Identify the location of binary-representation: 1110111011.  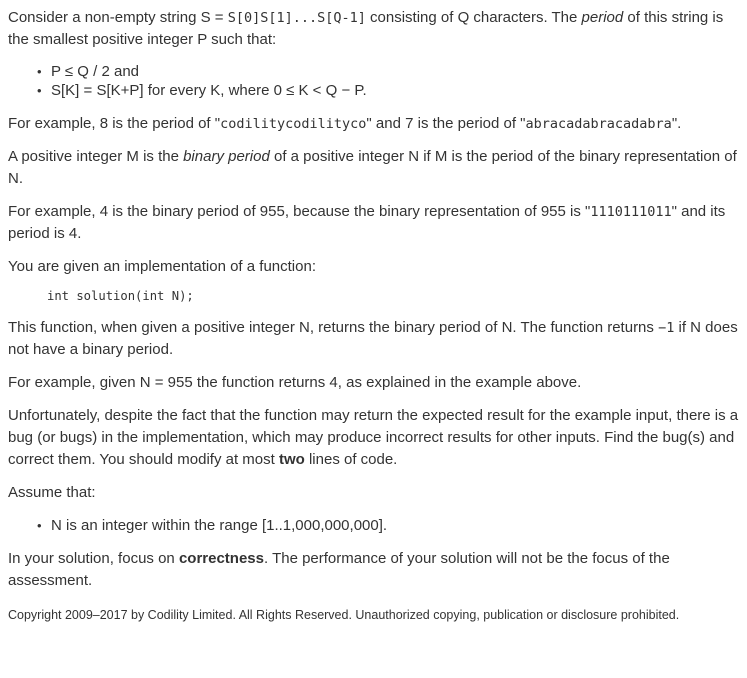
(631, 212).